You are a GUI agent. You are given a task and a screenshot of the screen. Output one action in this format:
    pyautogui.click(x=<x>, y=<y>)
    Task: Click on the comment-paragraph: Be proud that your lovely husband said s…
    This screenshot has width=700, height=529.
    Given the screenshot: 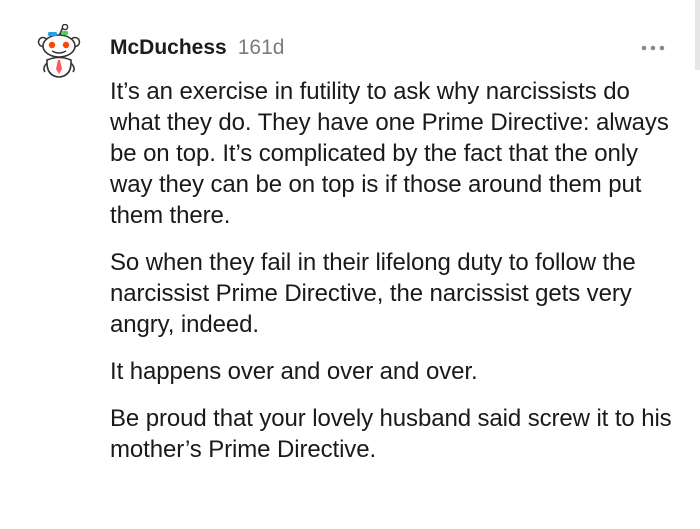 What is the action you would take?
    pyautogui.click(x=391, y=434)
    